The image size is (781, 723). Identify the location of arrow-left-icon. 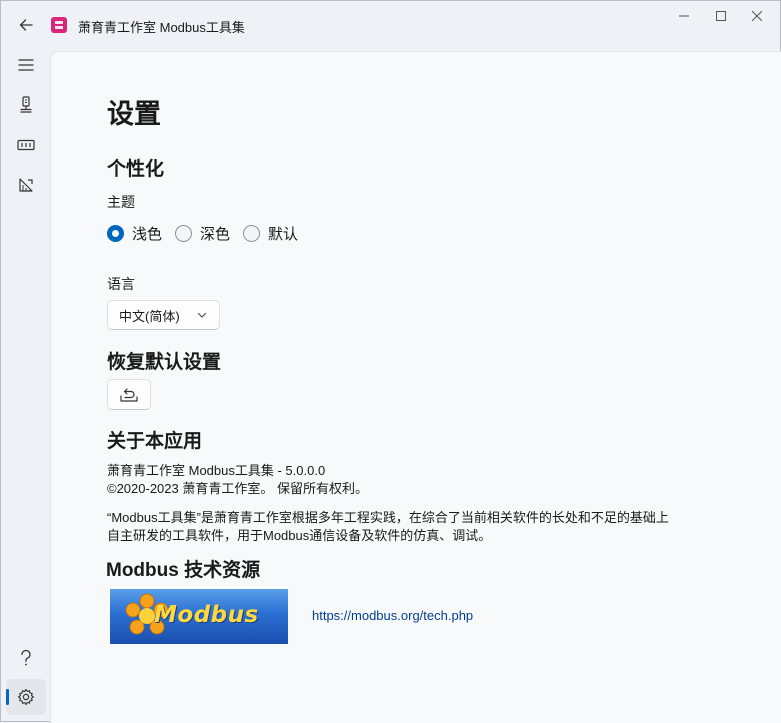
(26, 25).